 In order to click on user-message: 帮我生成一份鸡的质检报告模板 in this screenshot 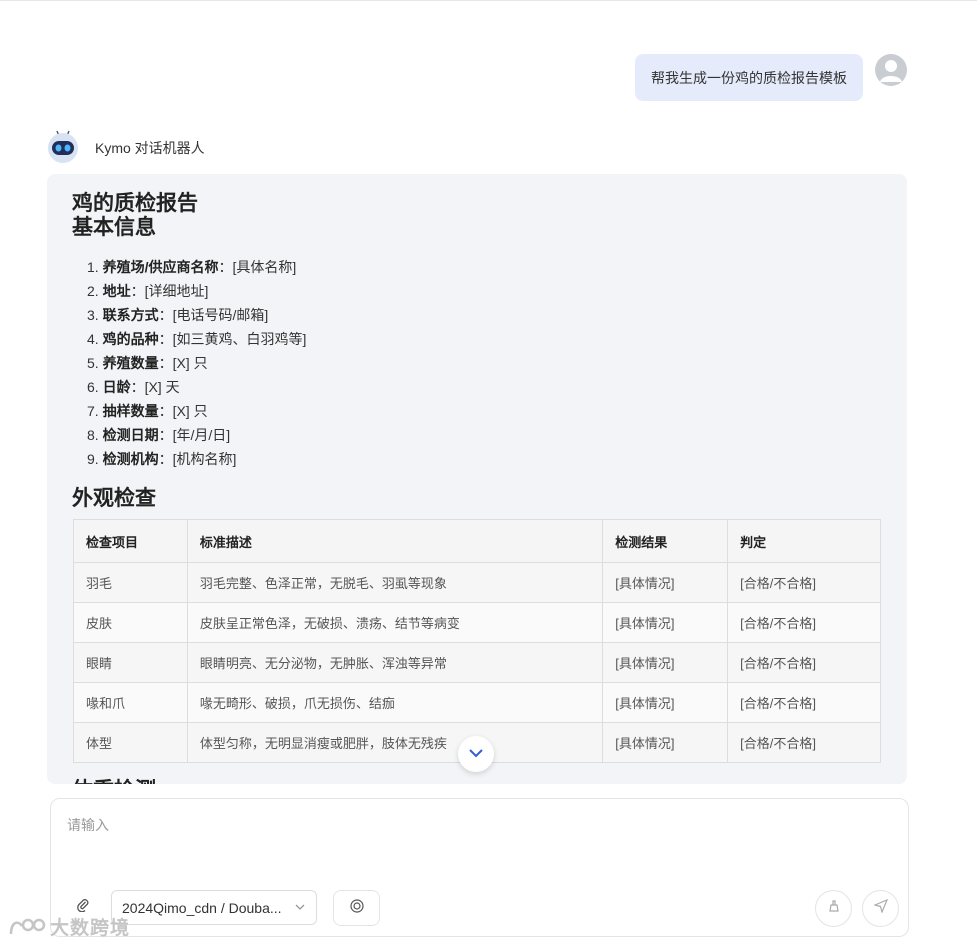, I will do `click(749, 77)`.